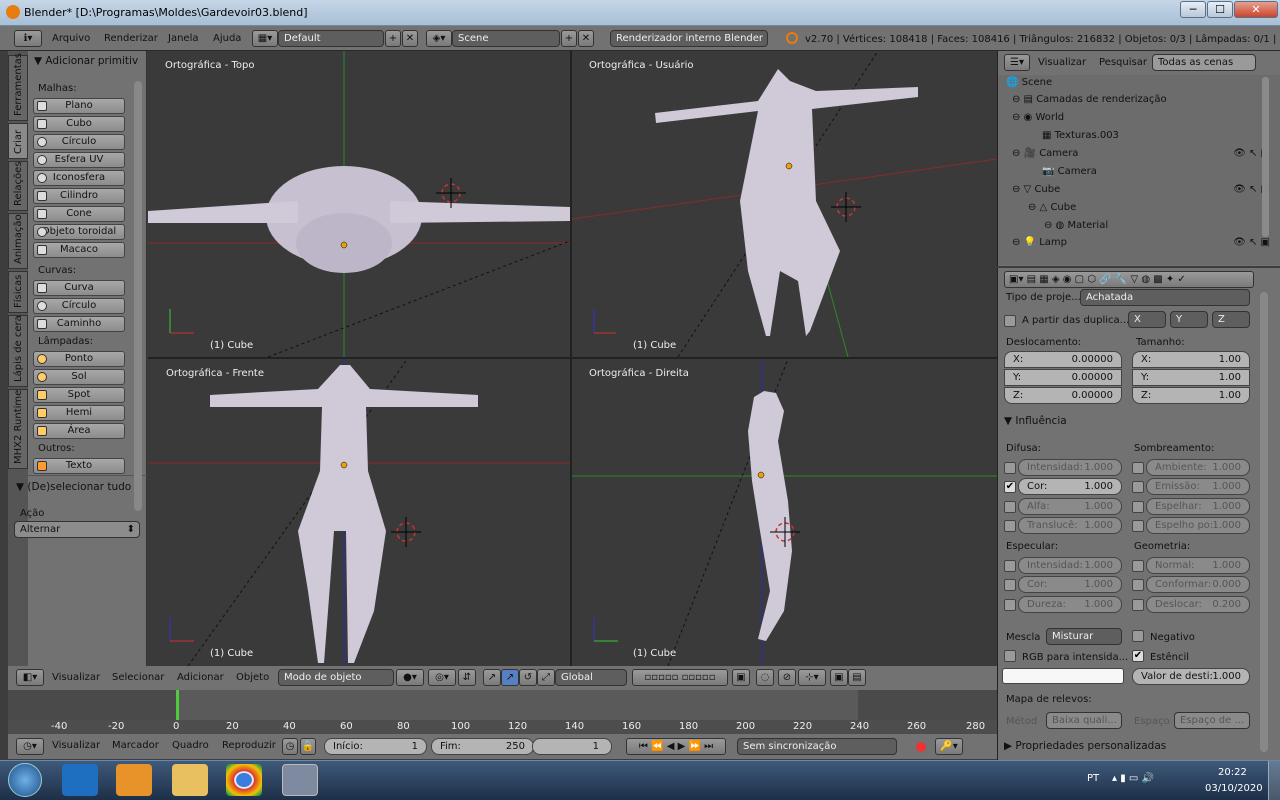  What do you see at coordinates (1070, 467) in the screenshot?
I see `diffuse-intensity-field: Intensidad: 1.000` at bounding box center [1070, 467].